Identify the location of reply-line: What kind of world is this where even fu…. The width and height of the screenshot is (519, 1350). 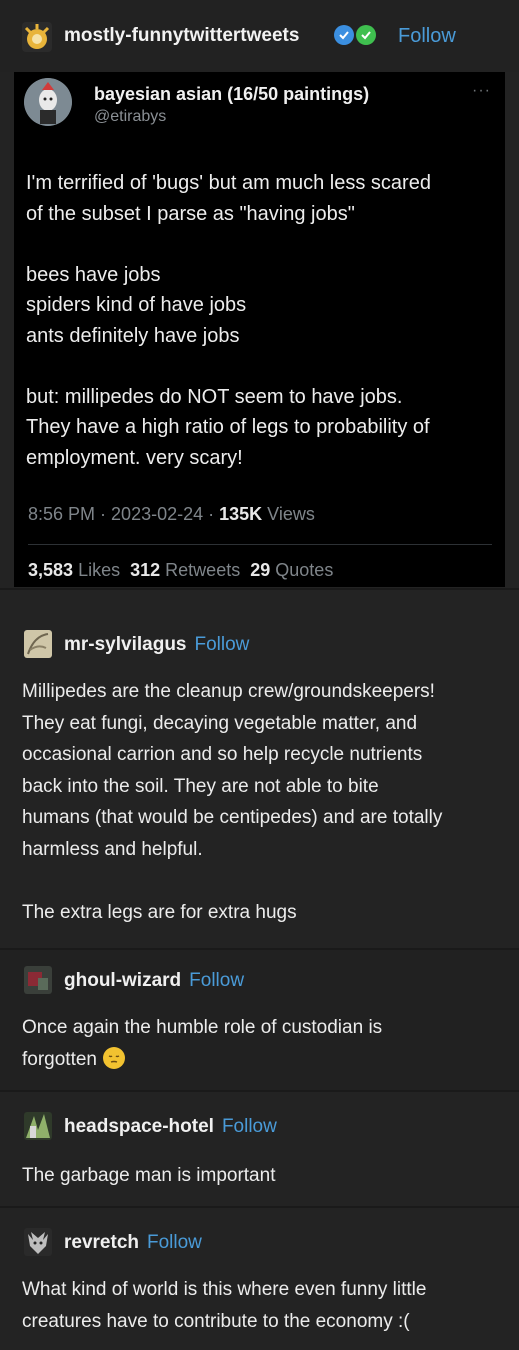
(224, 1289).